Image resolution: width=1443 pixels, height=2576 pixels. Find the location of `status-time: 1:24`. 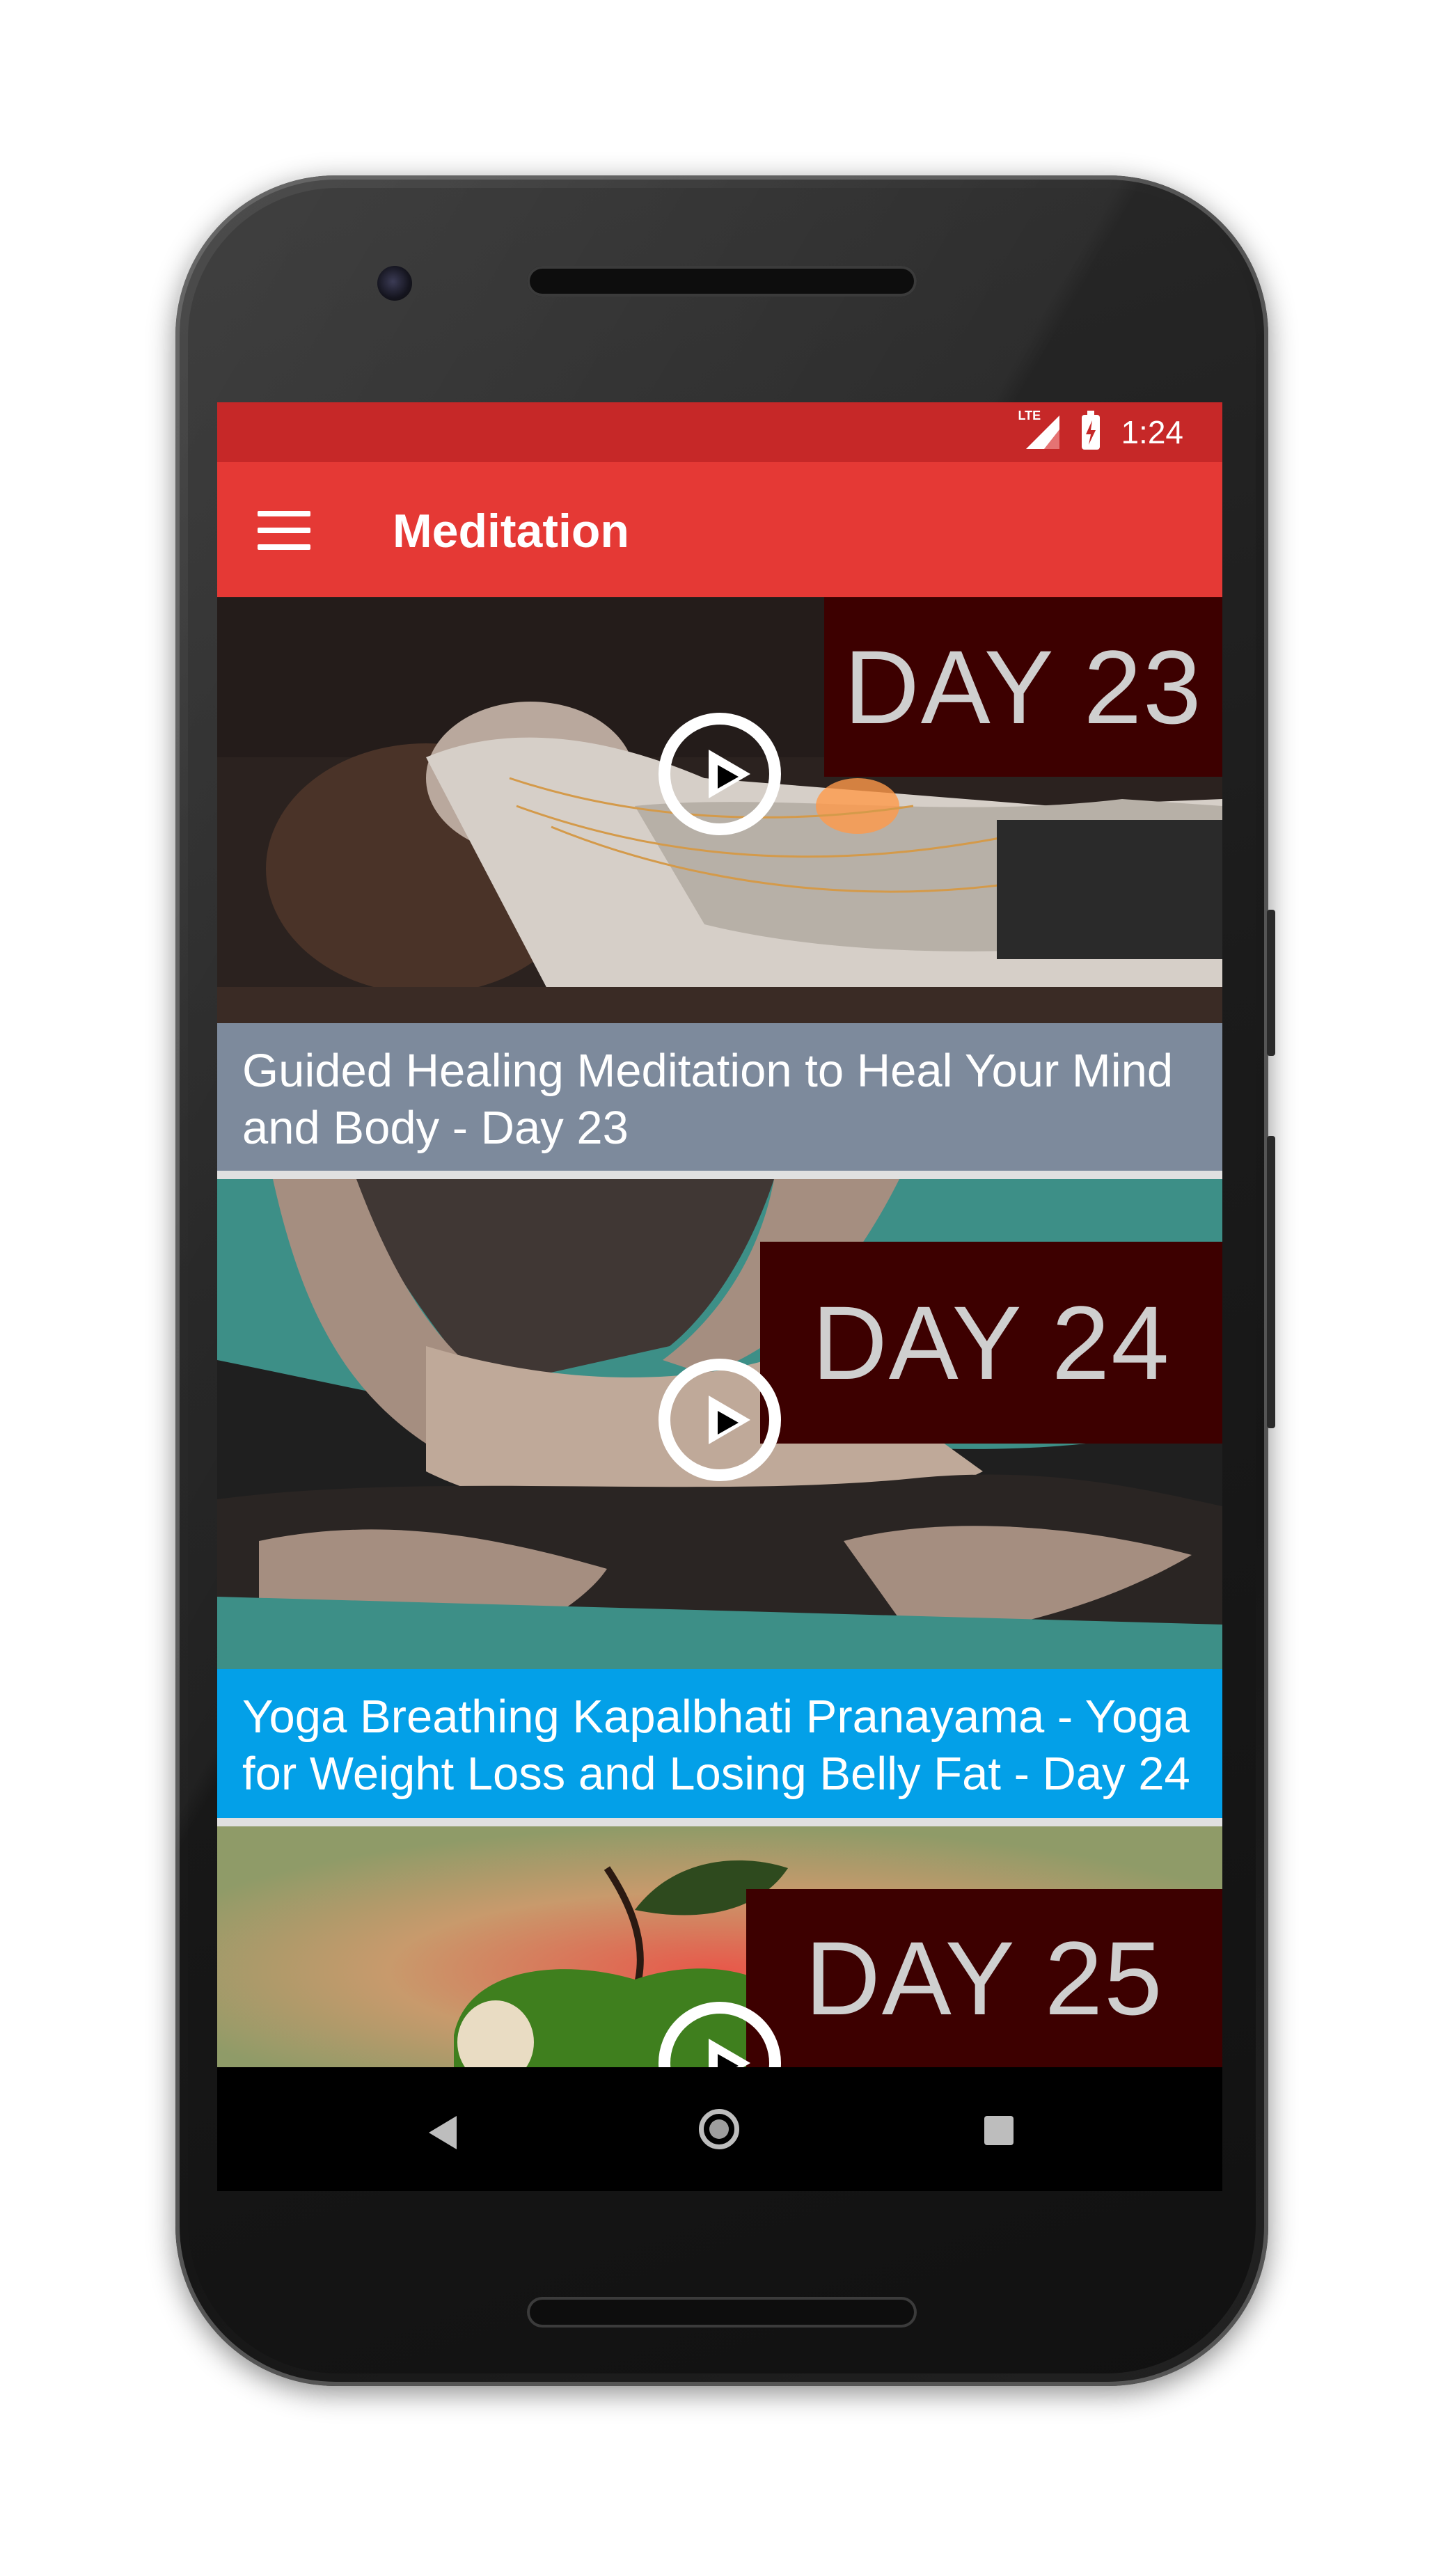

status-time: 1:24 is located at coordinates (1152, 432).